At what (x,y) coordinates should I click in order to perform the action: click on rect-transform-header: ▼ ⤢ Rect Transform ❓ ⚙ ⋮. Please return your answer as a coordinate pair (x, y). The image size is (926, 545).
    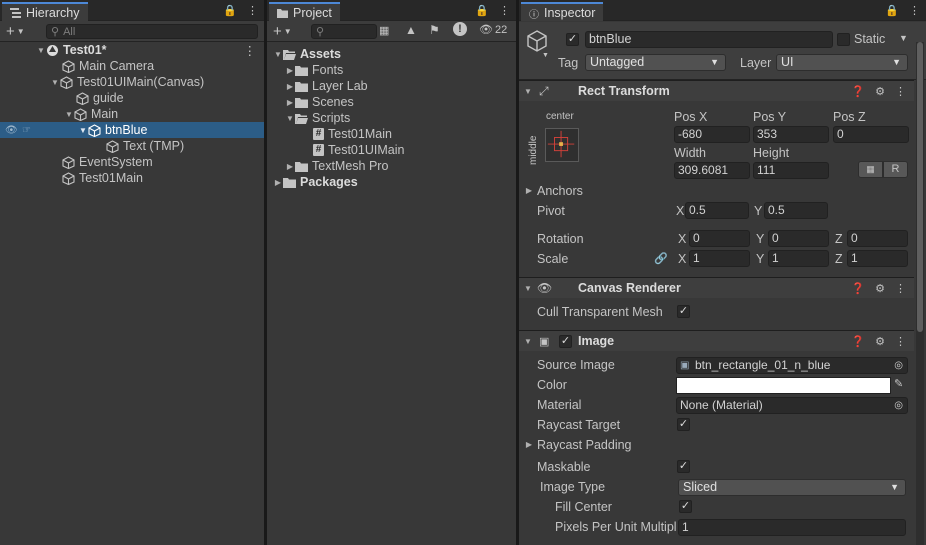
    Looking at the image, I should click on (716, 90).